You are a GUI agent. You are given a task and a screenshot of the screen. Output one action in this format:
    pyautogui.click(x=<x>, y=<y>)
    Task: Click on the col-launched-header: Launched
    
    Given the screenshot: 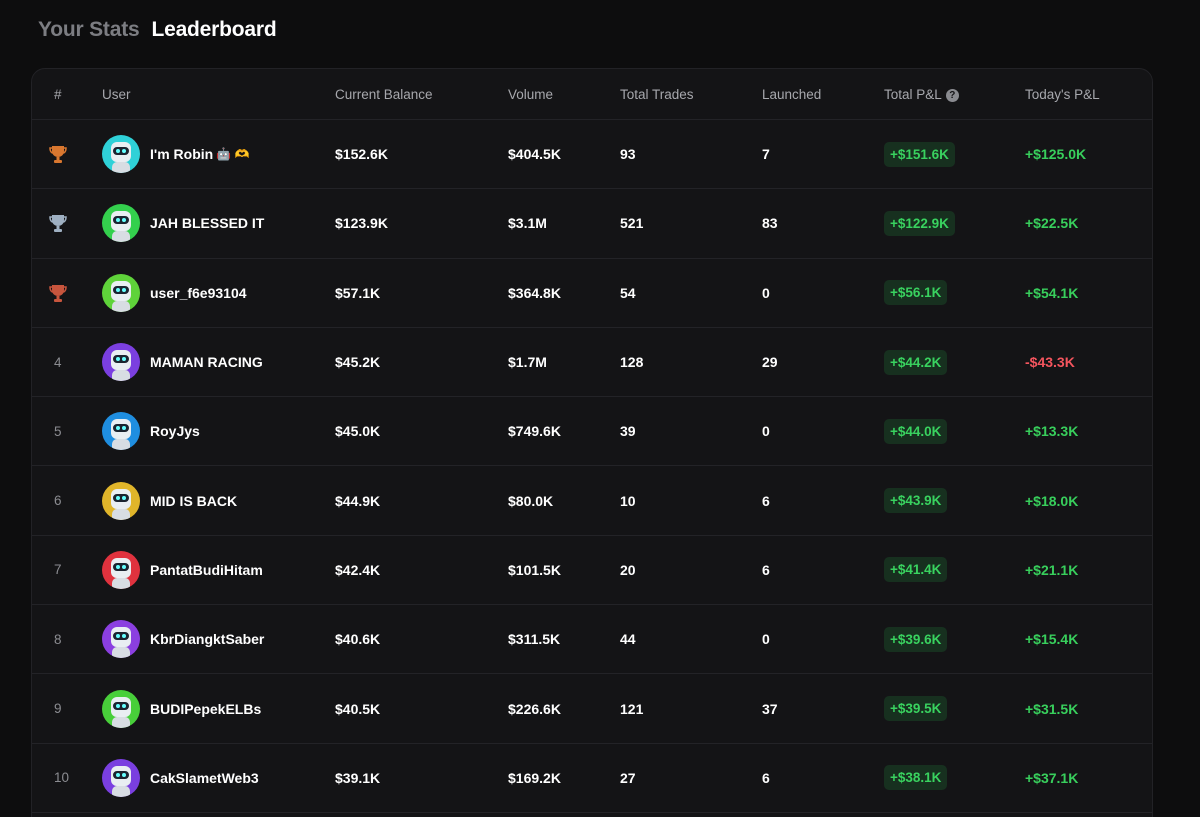 What is the action you would take?
    pyautogui.click(x=792, y=94)
    